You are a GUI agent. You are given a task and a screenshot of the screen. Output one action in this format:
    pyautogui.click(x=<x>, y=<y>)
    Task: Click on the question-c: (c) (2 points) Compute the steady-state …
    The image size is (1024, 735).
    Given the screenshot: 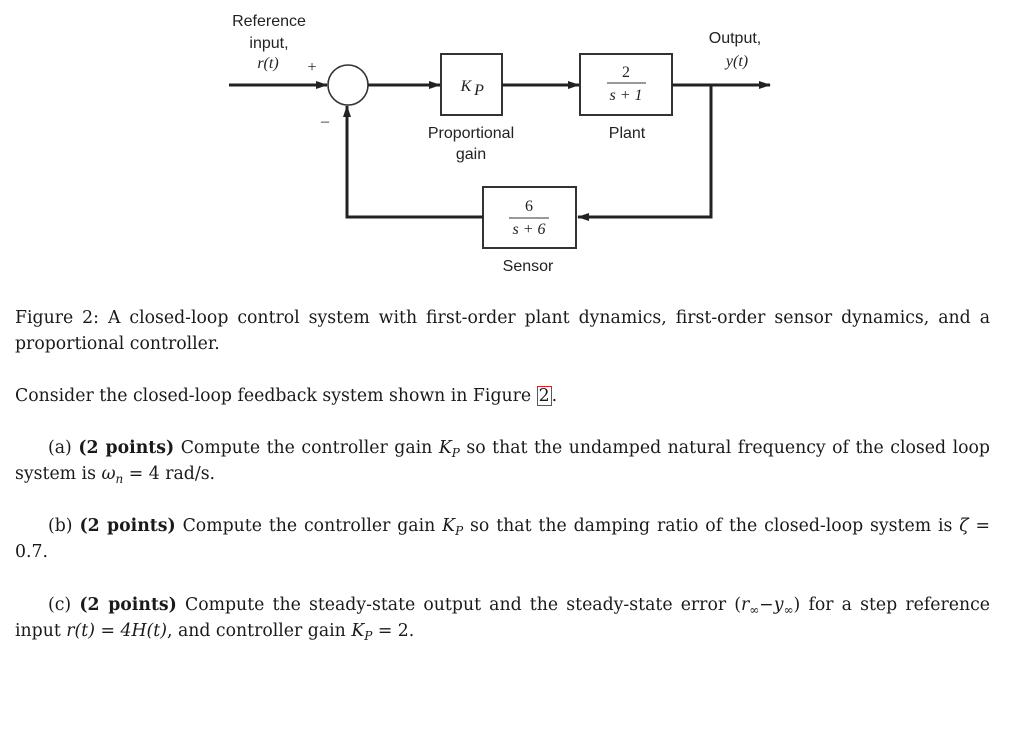 What is the action you would take?
    pyautogui.click(x=502, y=618)
    